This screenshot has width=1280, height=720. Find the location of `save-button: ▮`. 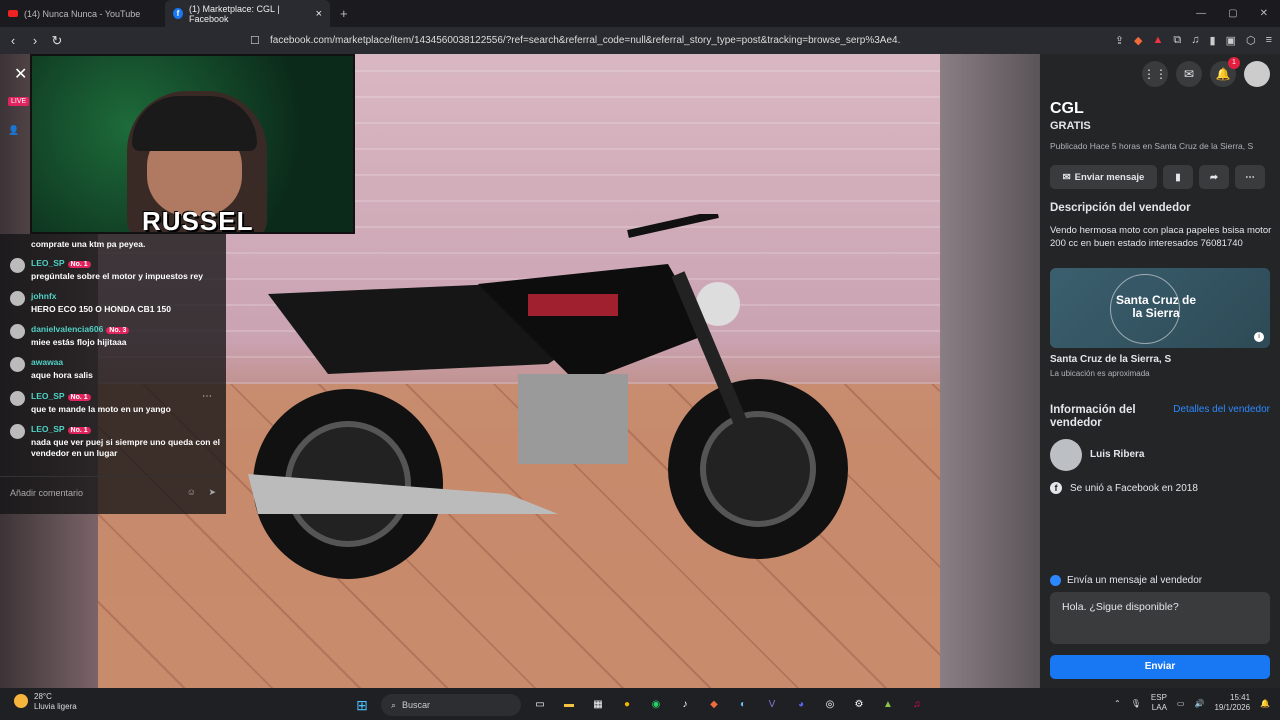

save-button: ▮ is located at coordinates (1178, 177).